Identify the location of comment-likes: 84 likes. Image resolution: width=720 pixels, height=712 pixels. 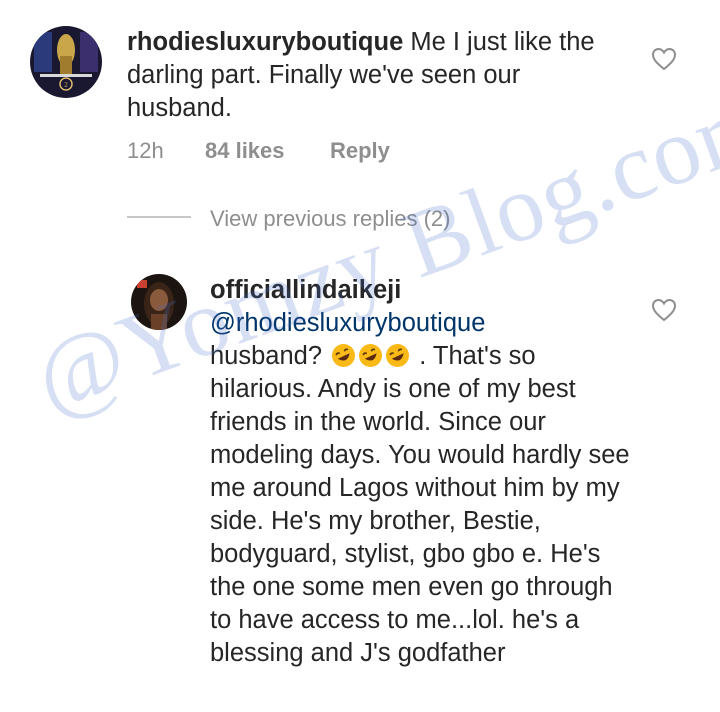
(245, 150).